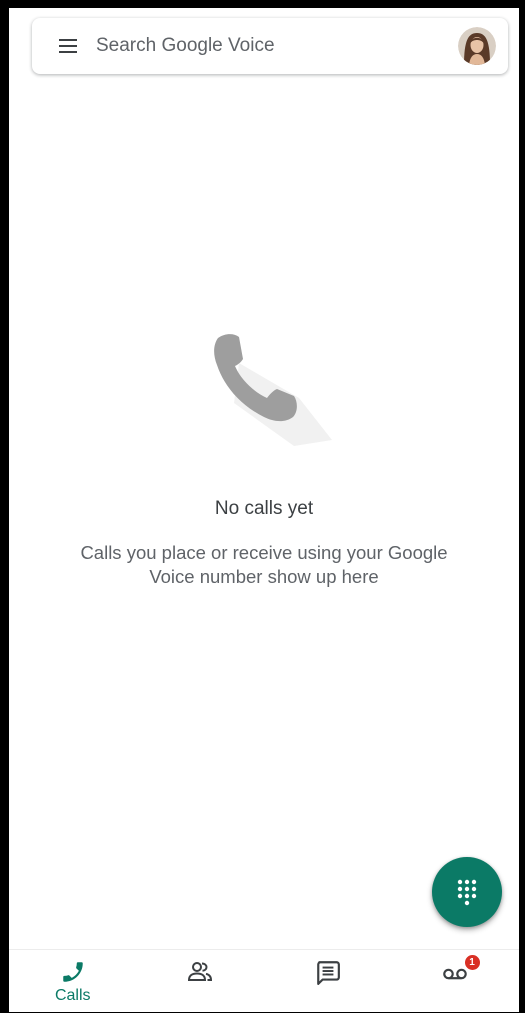  Describe the element at coordinates (200, 971) in the screenshot. I see `contacts-icon` at that location.